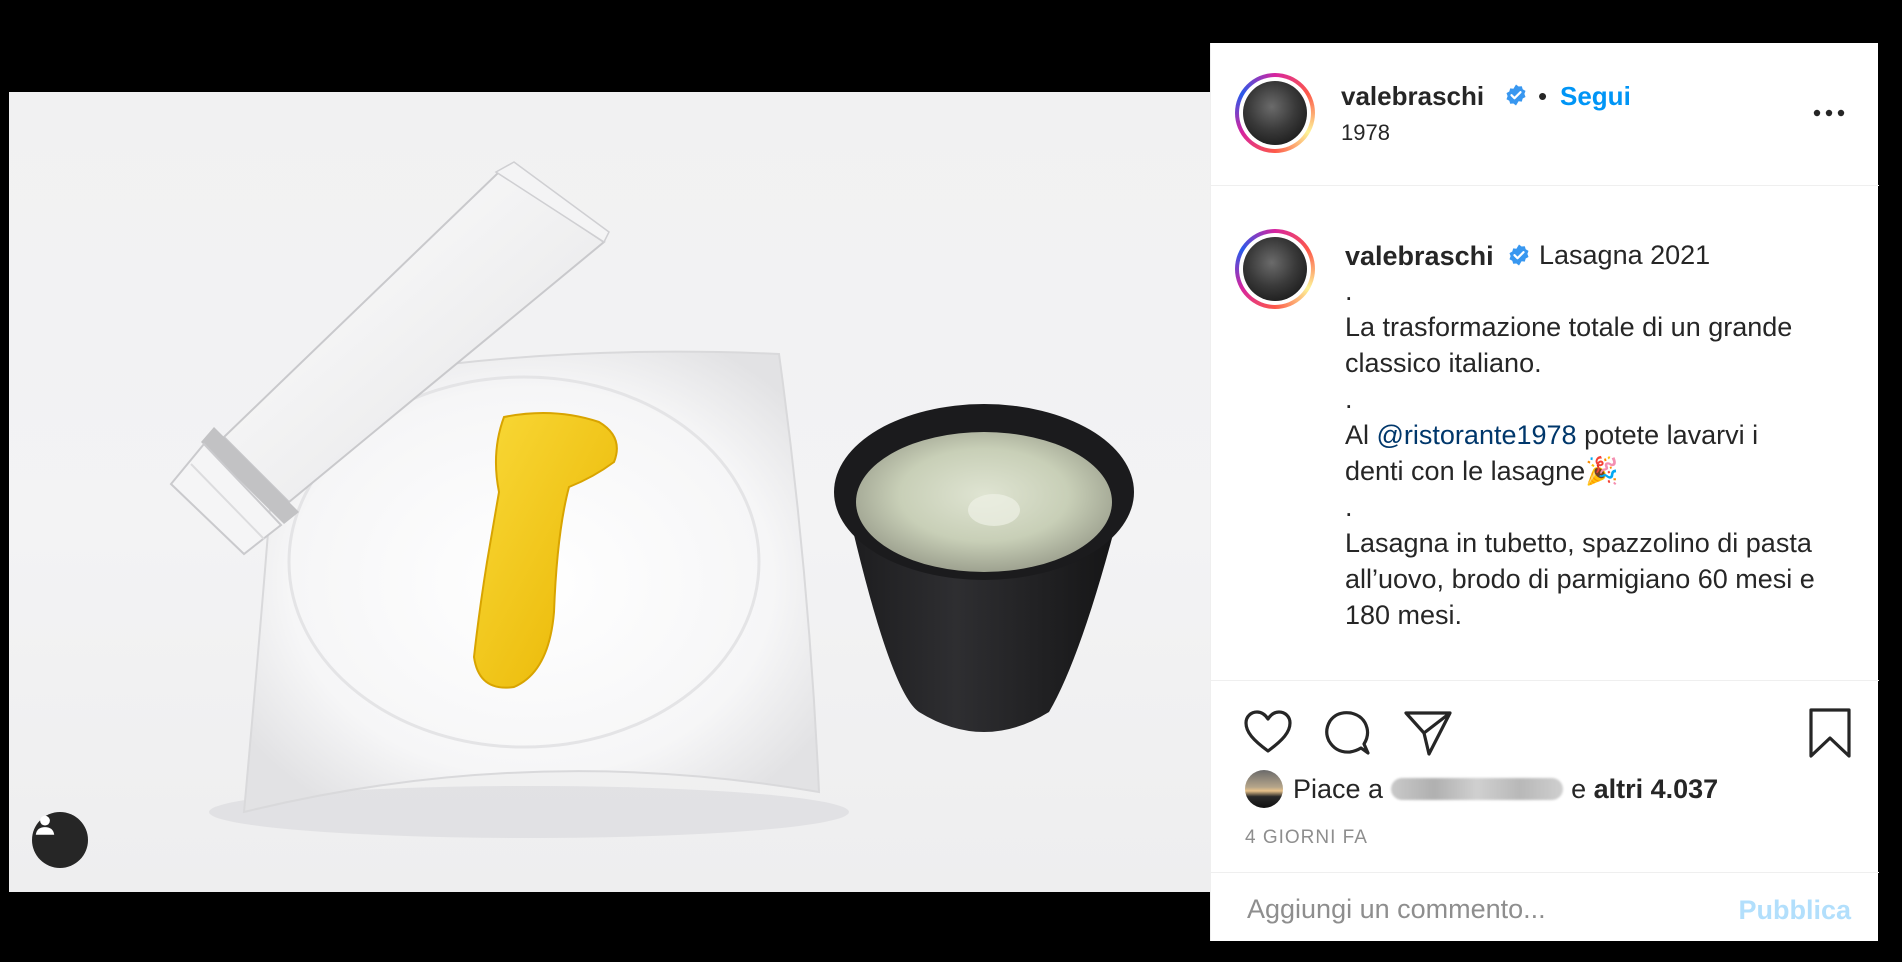 Image resolution: width=1902 pixels, height=962 pixels. What do you see at coordinates (1347, 733) in the screenshot?
I see `comment-bubble-icon` at bounding box center [1347, 733].